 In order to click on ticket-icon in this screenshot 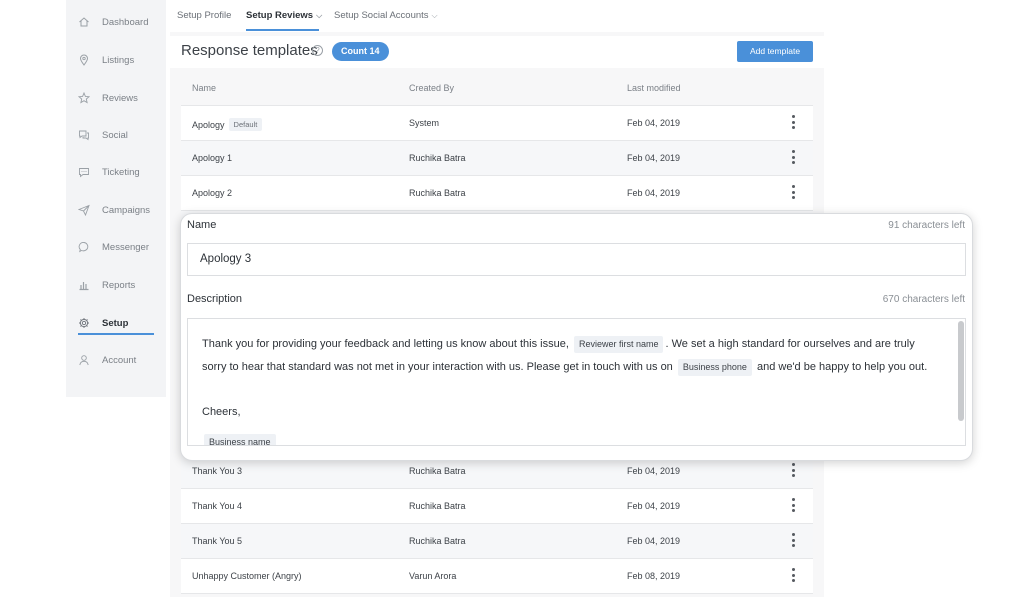, I will do `click(84, 172)`.